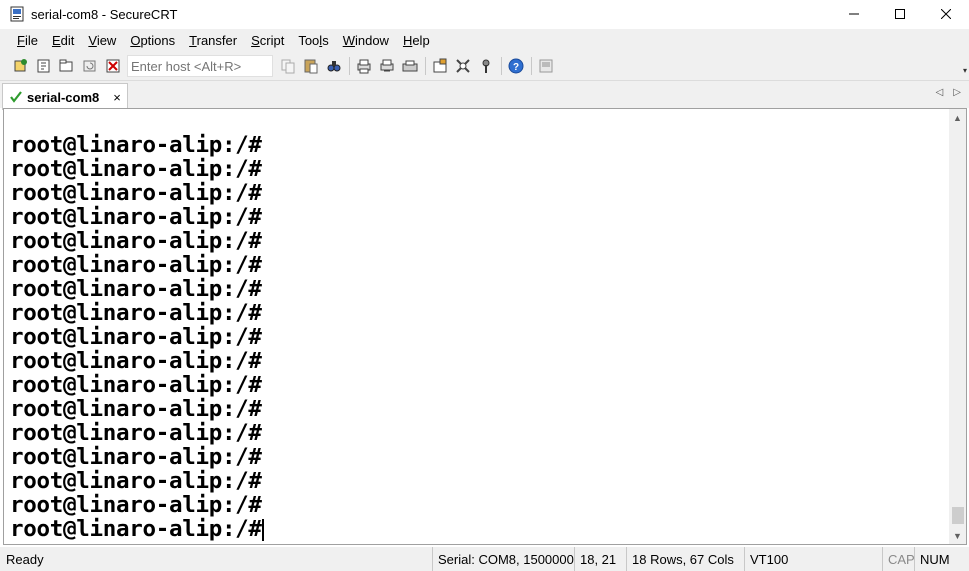 Image resolution: width=969 pixels, height=571 pixels. What do you see at coordinates (957, 92) in the screenshot?
I see `tab-next-icon: ▷` at bounding box center [957, 92].